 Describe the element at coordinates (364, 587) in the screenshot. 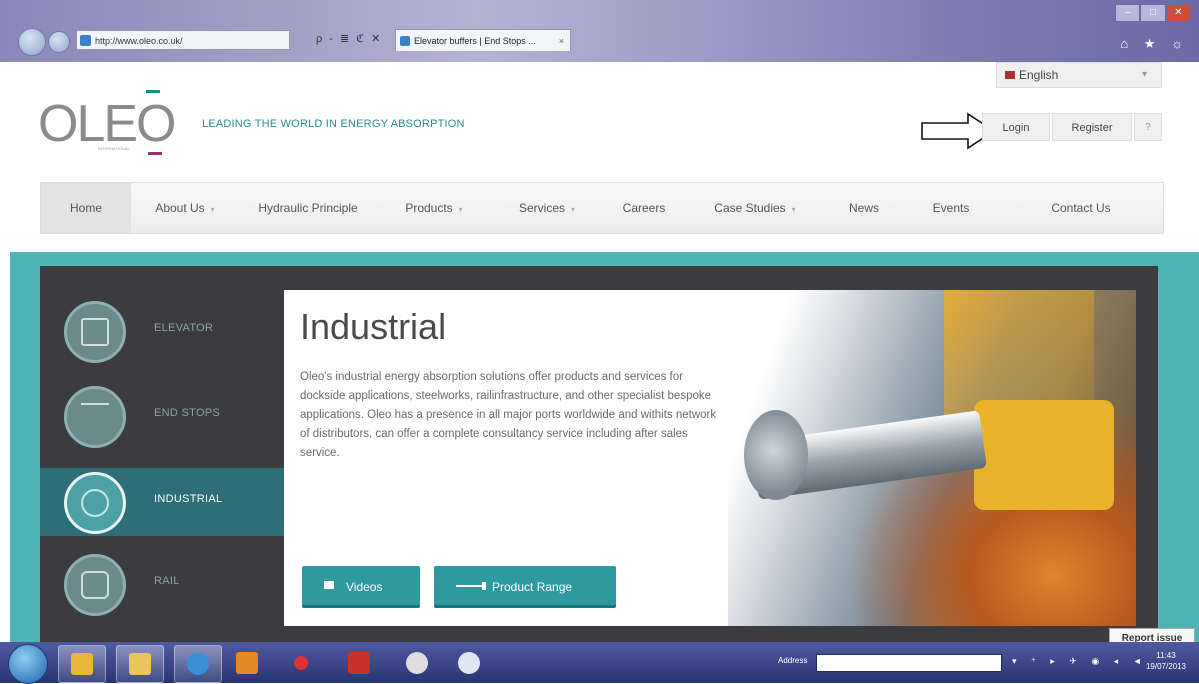

I see `videos-label: Videos` at that location.